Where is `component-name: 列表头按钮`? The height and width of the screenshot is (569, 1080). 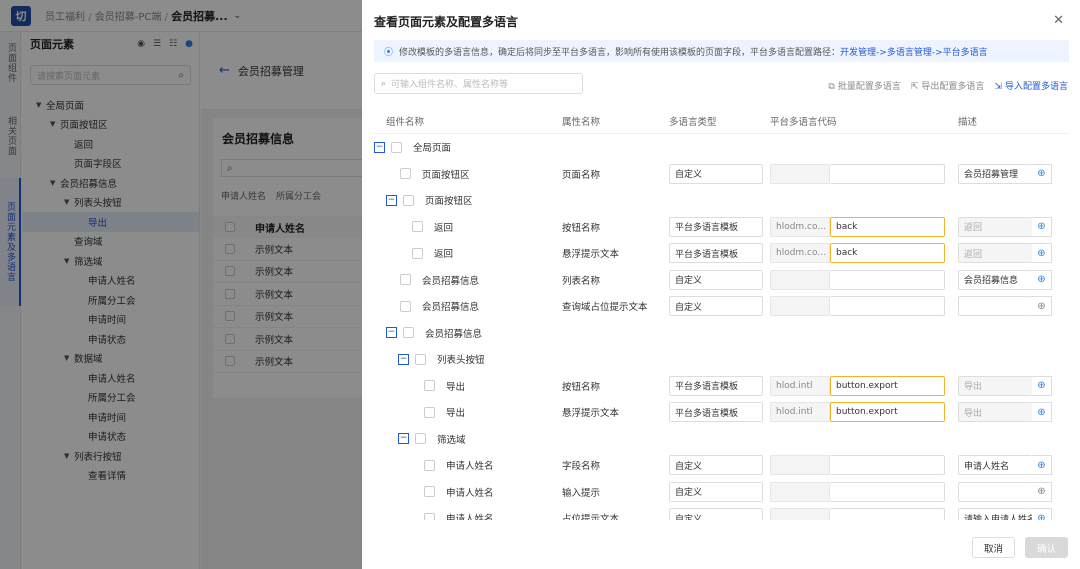 component-name: 列表头按钮 is located at coordinates (461, 361).